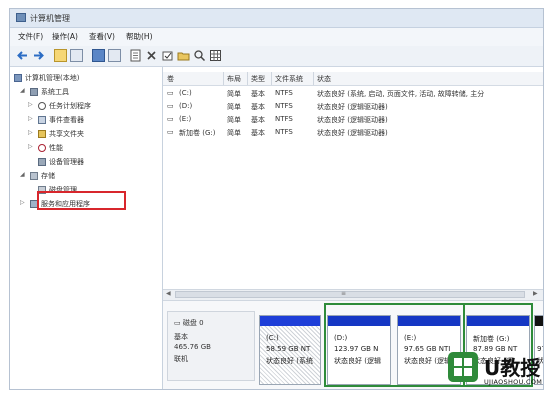  What do you see at coordinates (139, 36) in the screenshot?
I see `menu-help: 帮助(H)` at bounding box center [139, 36].